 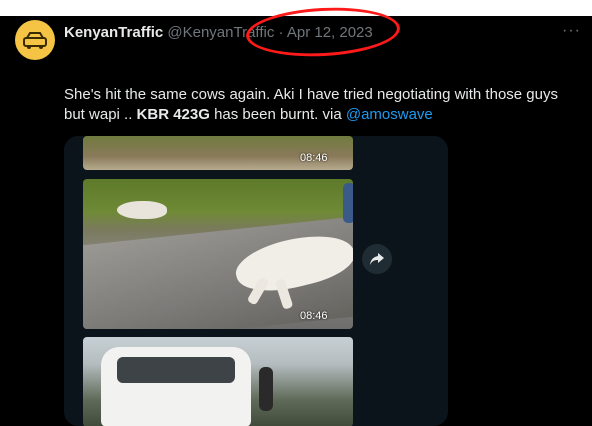 I want to click on car-icon, so click(x=35, y=40).